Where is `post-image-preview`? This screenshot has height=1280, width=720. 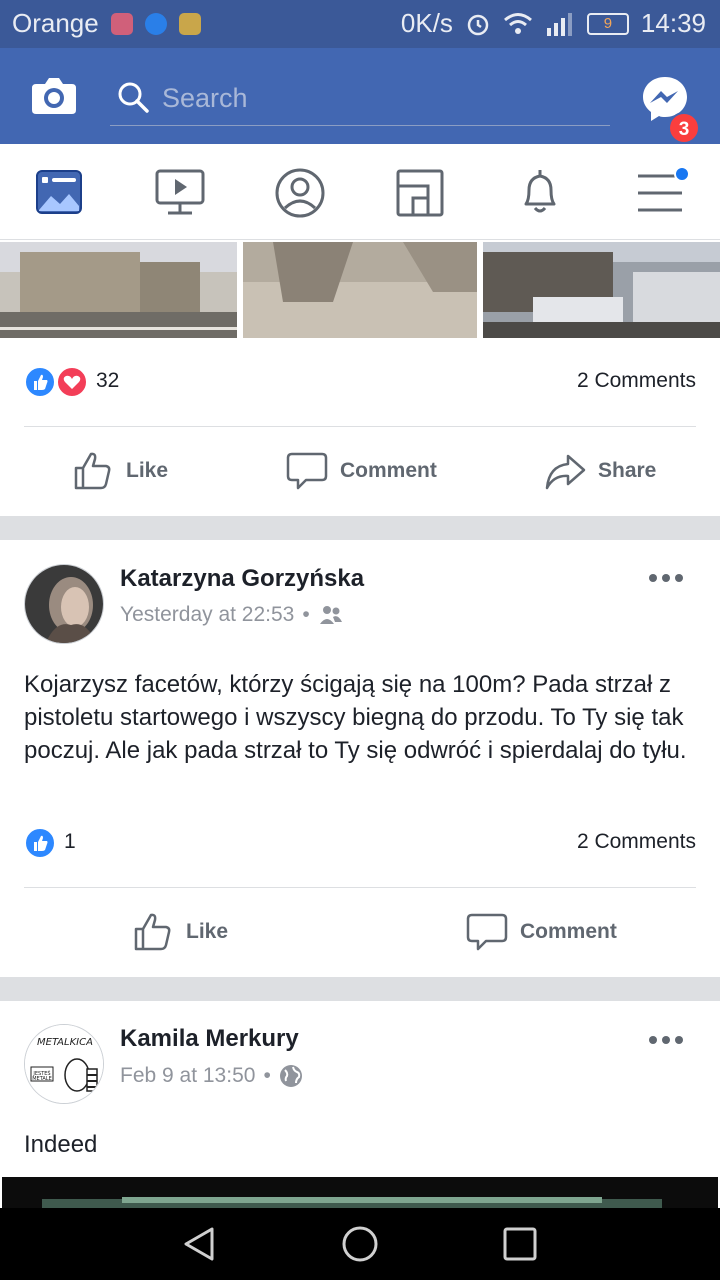 post-image-preview is located at coordinates (360, 1192).